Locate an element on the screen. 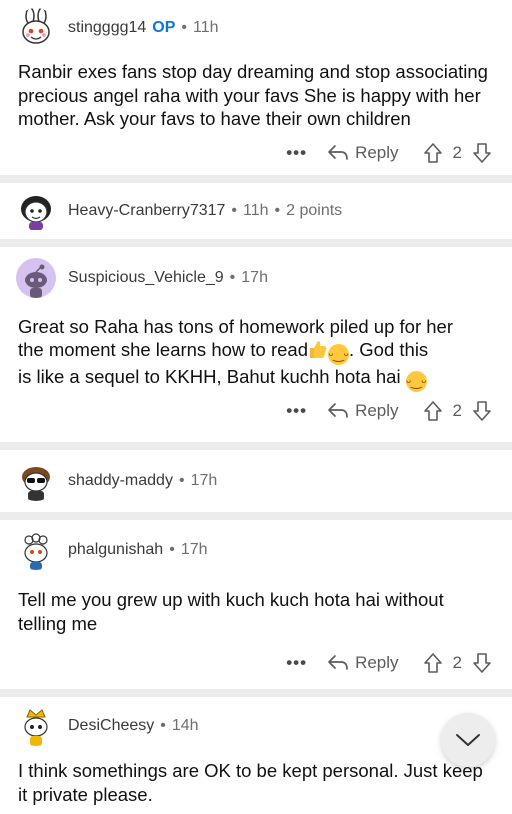 The width and height of the screenshot is (512, 814). comment-meta: phalgunishah • 17h is located at coordinates (138, 550).